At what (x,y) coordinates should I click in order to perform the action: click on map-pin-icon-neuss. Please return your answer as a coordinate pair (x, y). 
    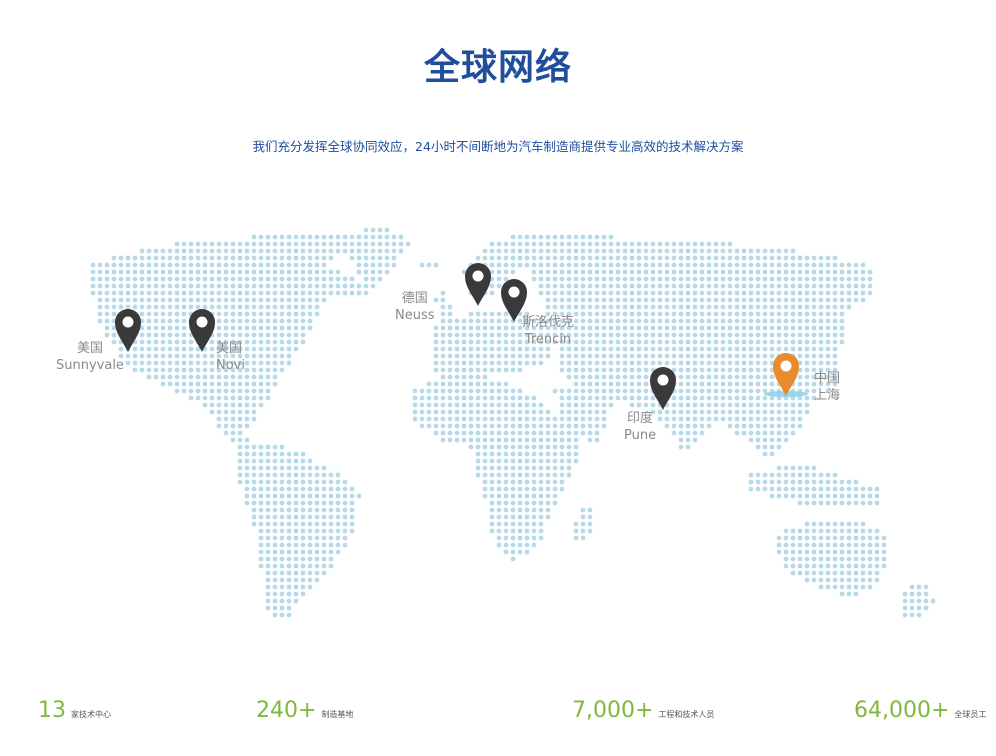
    Looking at the image, I should click on (478, 284).